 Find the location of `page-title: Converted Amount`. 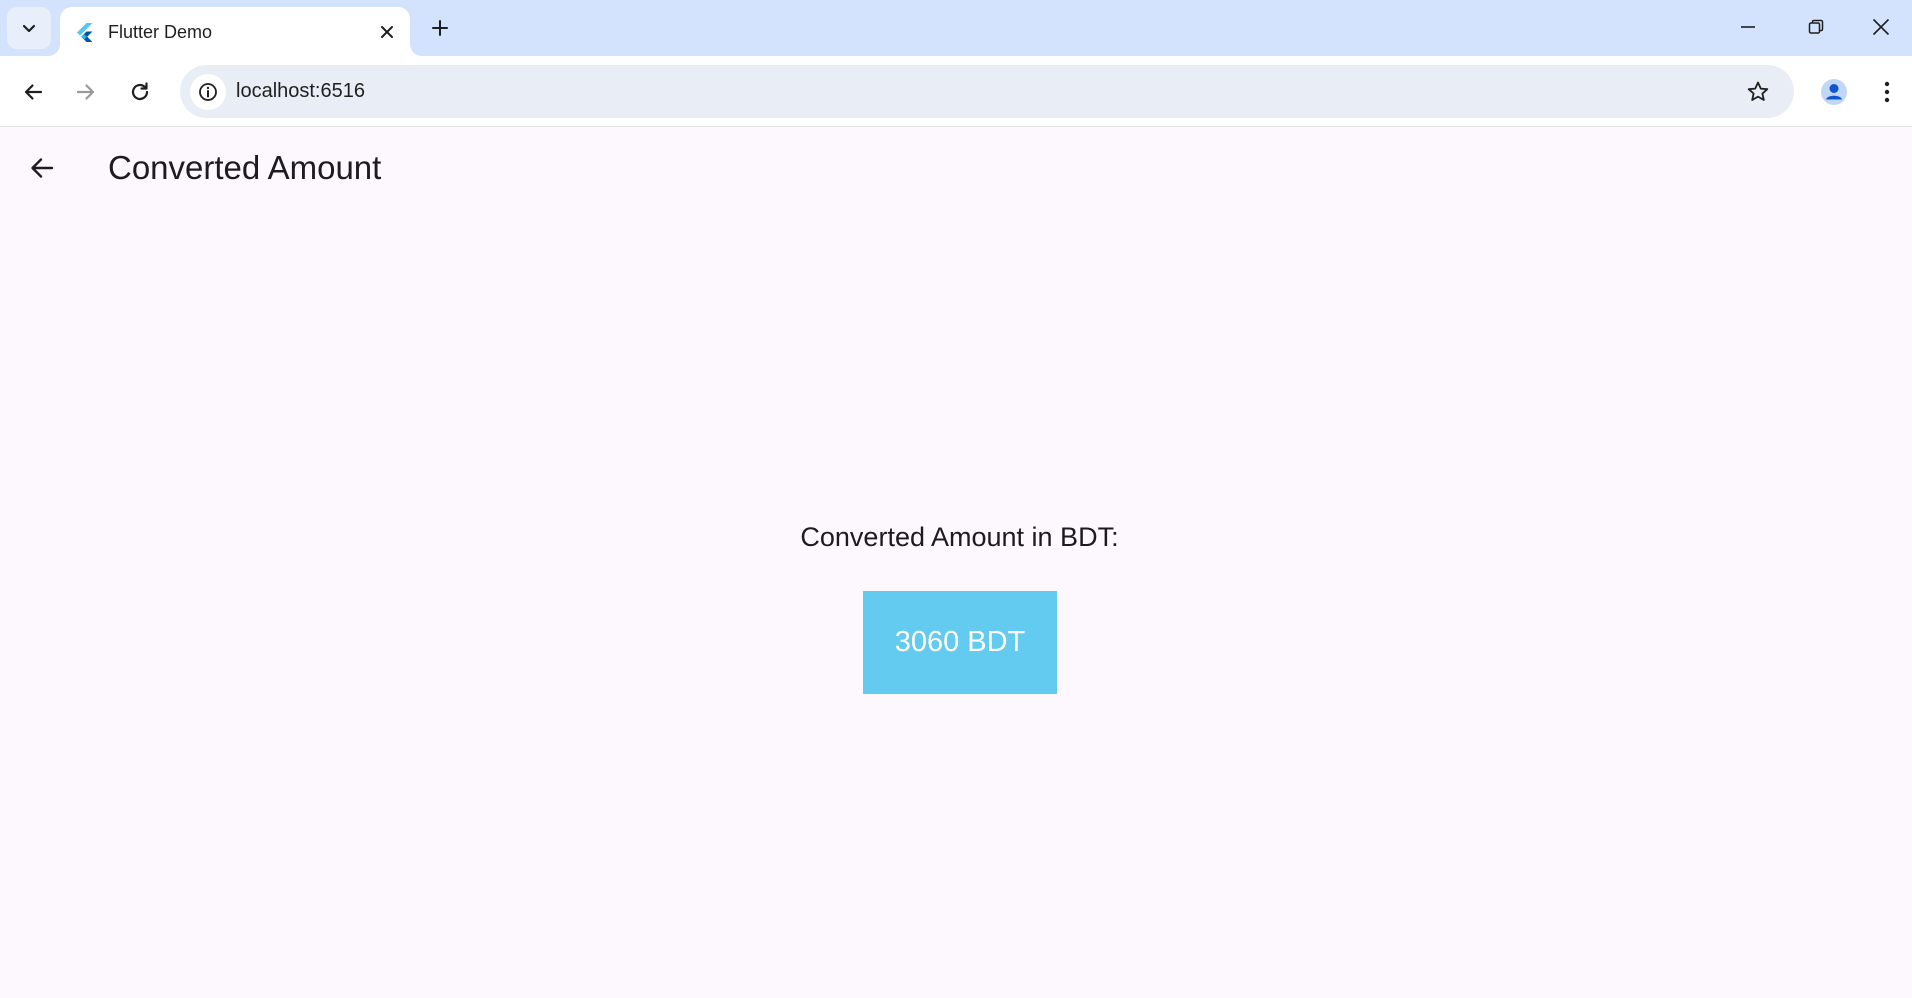

page-title: Converted Amount is located at coordinates (245, 167).